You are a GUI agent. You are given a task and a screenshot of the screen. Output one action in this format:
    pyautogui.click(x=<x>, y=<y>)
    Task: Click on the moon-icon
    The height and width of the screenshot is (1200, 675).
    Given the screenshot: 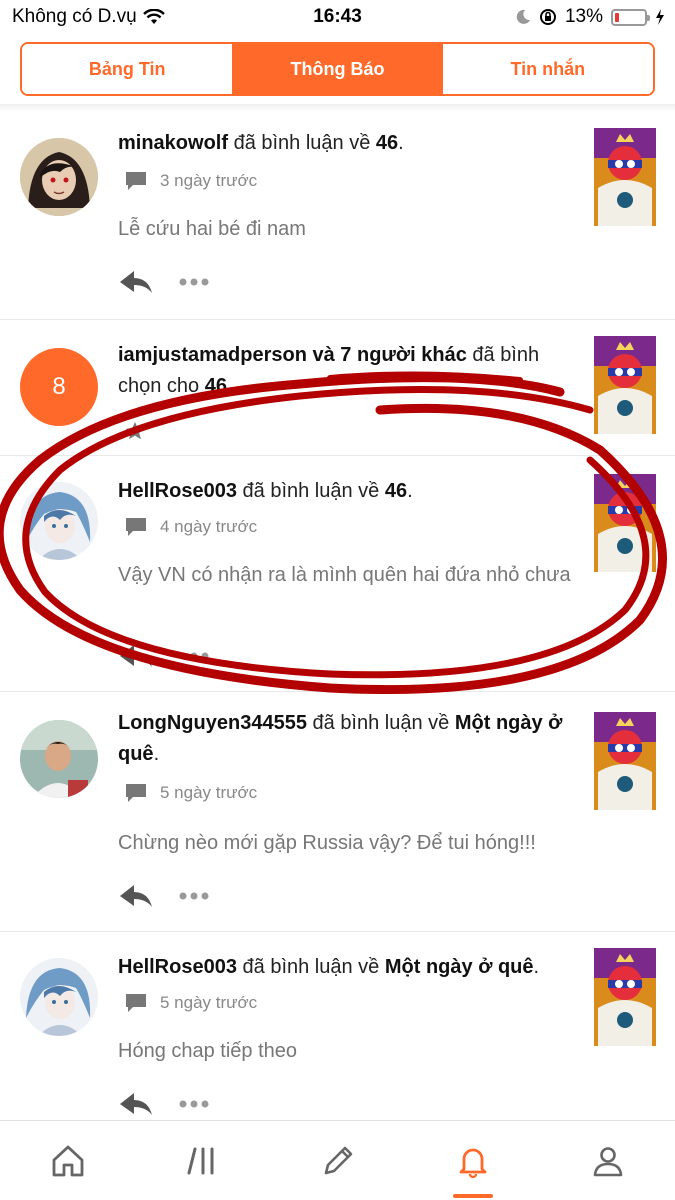 What is the action you would take?
    pyautogui.click(x=523, y=16)
    